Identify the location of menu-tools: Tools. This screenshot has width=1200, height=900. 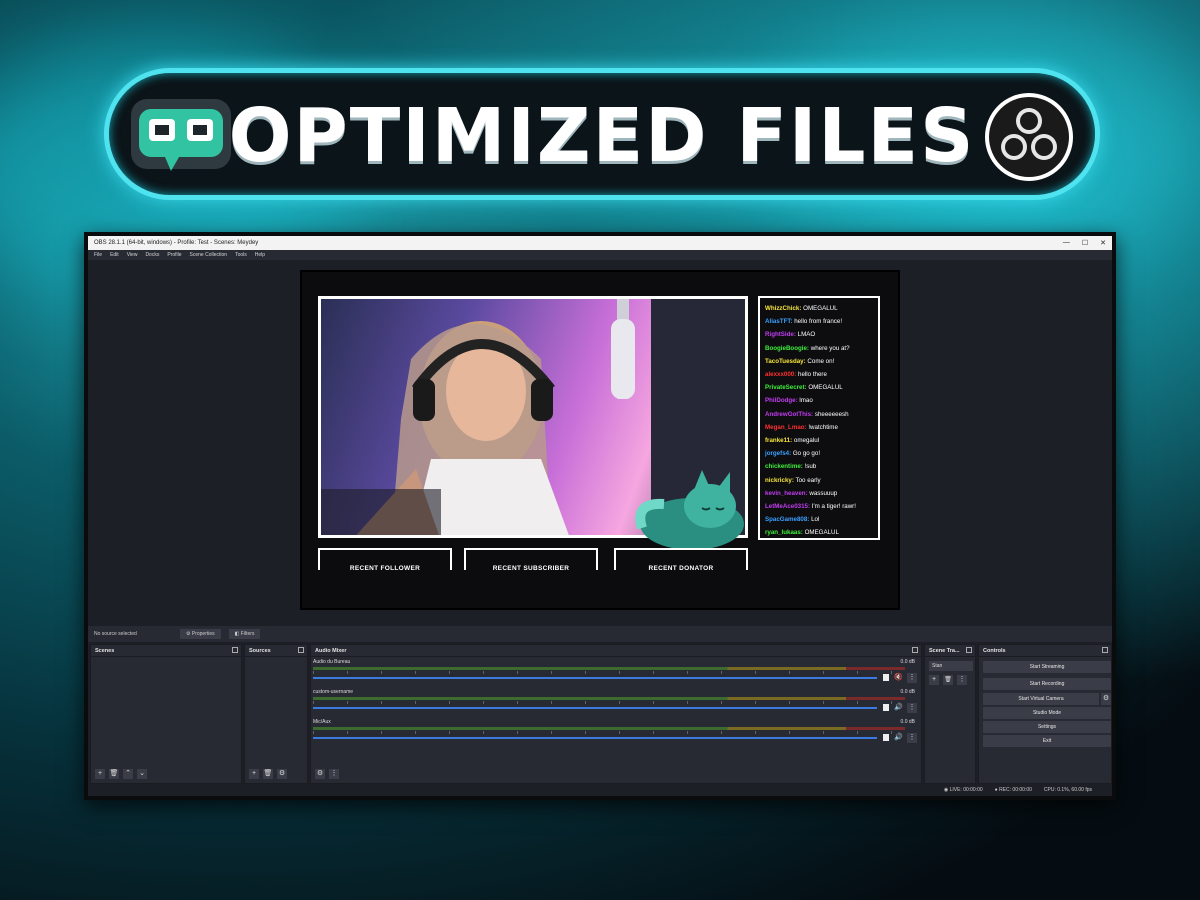
(241, 255).